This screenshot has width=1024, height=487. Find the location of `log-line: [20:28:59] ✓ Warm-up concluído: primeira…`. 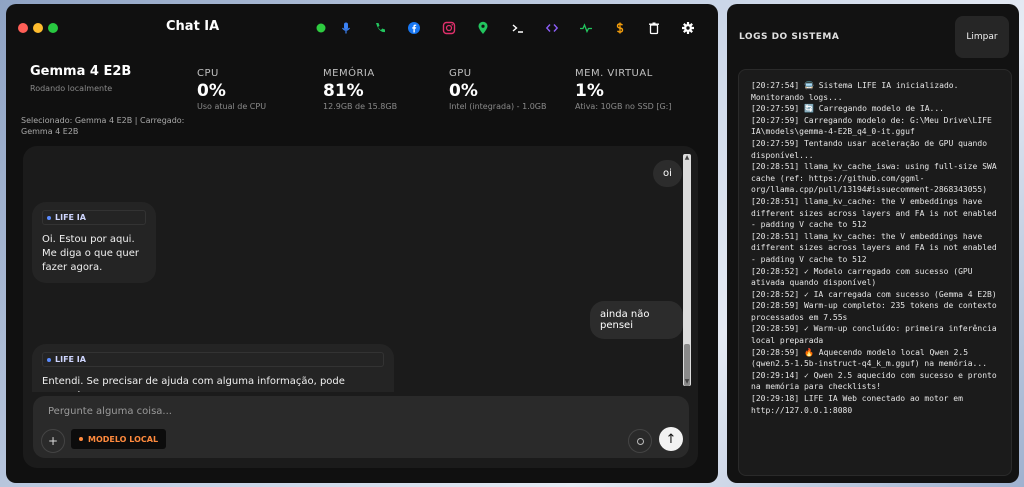

log-line: [20:28:59] ✓ Warm-up concluído: primeira… is located at coordinates (874, 335).